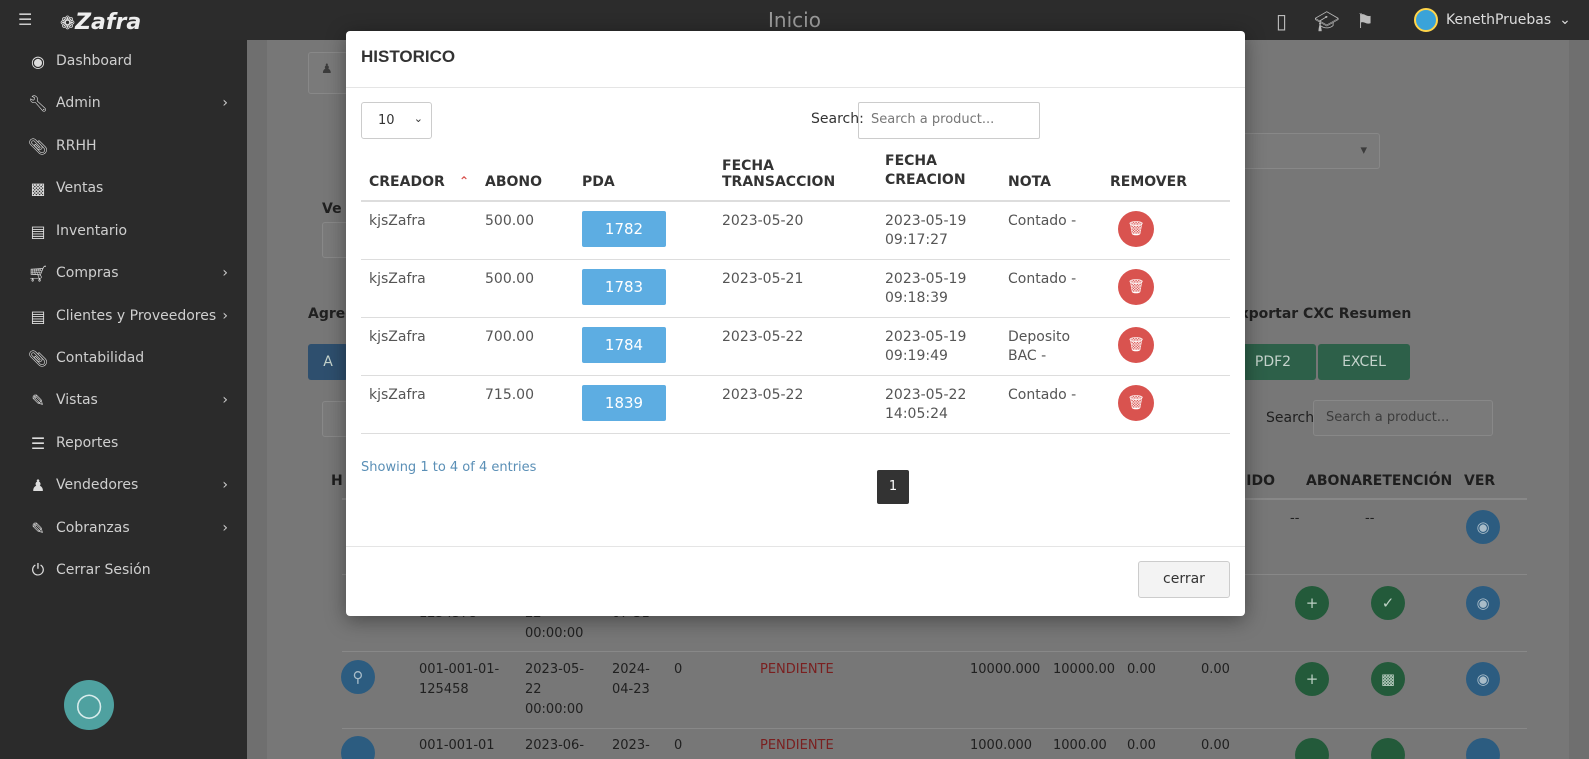 Image resolution: width=1589 pixels, height=759 pixels. What do you see at coordinates (1483, 748) in the screenshot?
I see `view-eye-icon` at bounding box center [1483, 748].